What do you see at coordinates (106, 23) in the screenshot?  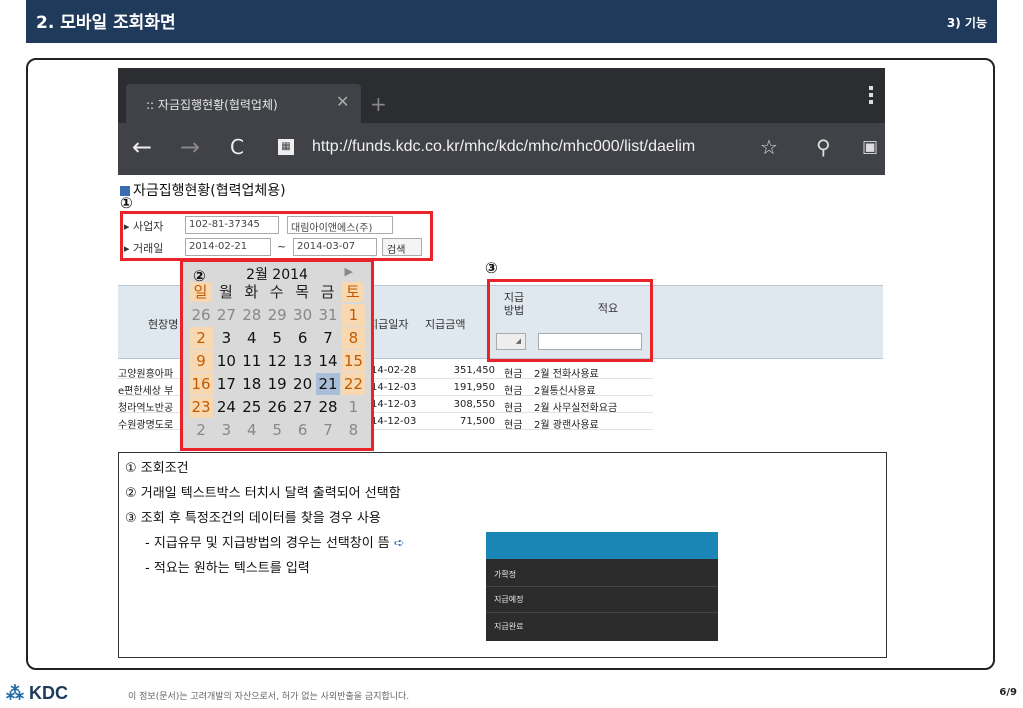 I see `slide-title: 2. 모바일 조회화면` at bounding box center [106, 23].